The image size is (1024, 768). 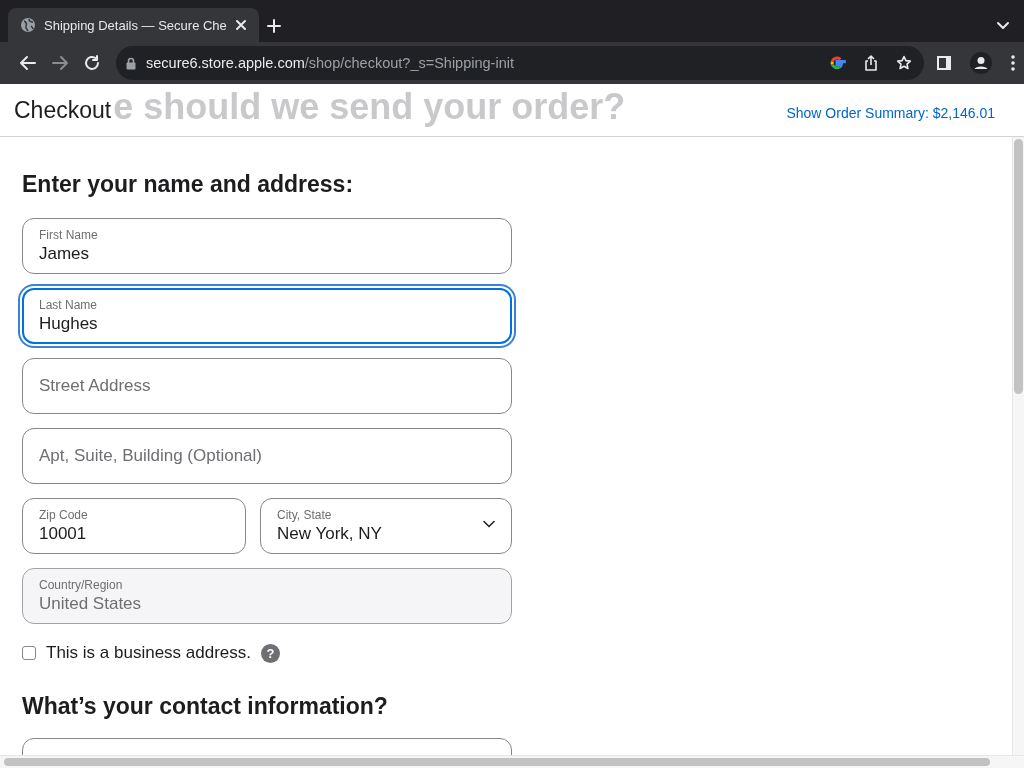 I want to click on input-field: Apt, Suite, Building (Optional), so click(x=267, y=456).